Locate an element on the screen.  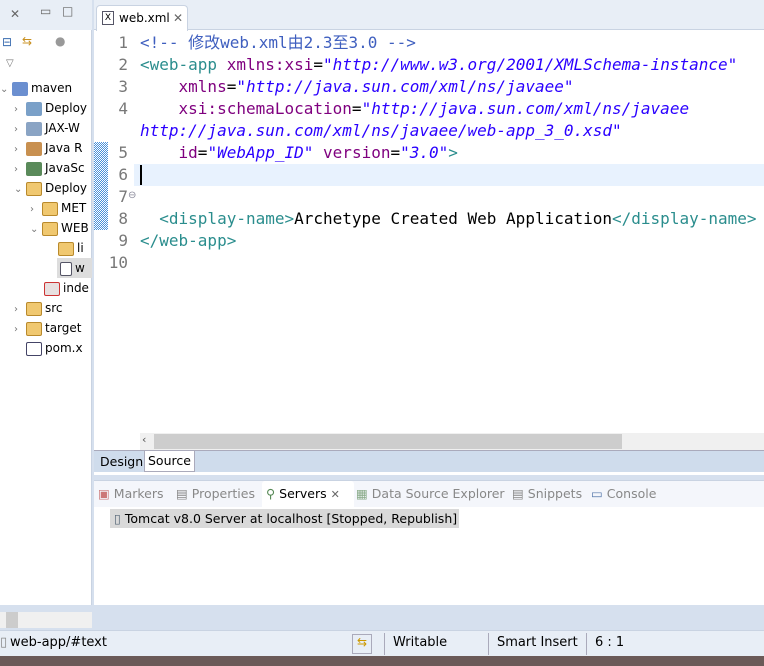
link-editor-icon: ⇆ is located at coordinates (27, 41).